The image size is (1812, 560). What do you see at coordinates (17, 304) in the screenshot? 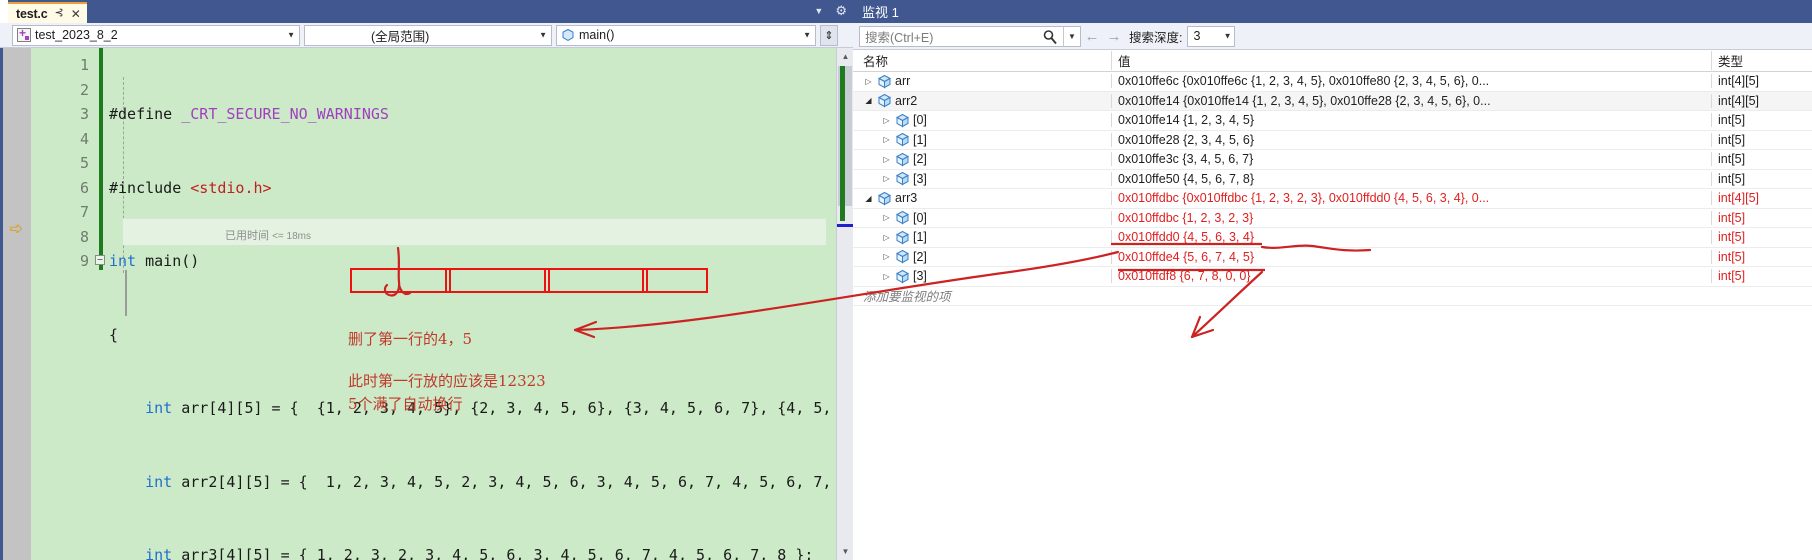
I see `breakpoint-margin` at bounding box center [17, 304].